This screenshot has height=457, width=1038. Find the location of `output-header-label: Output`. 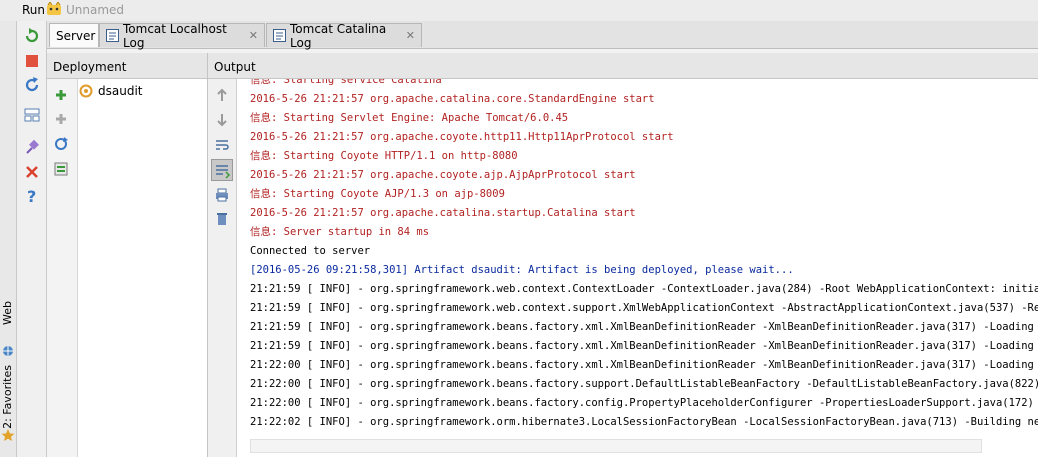

output-header-label: Output is located at coordinates (235, 67).